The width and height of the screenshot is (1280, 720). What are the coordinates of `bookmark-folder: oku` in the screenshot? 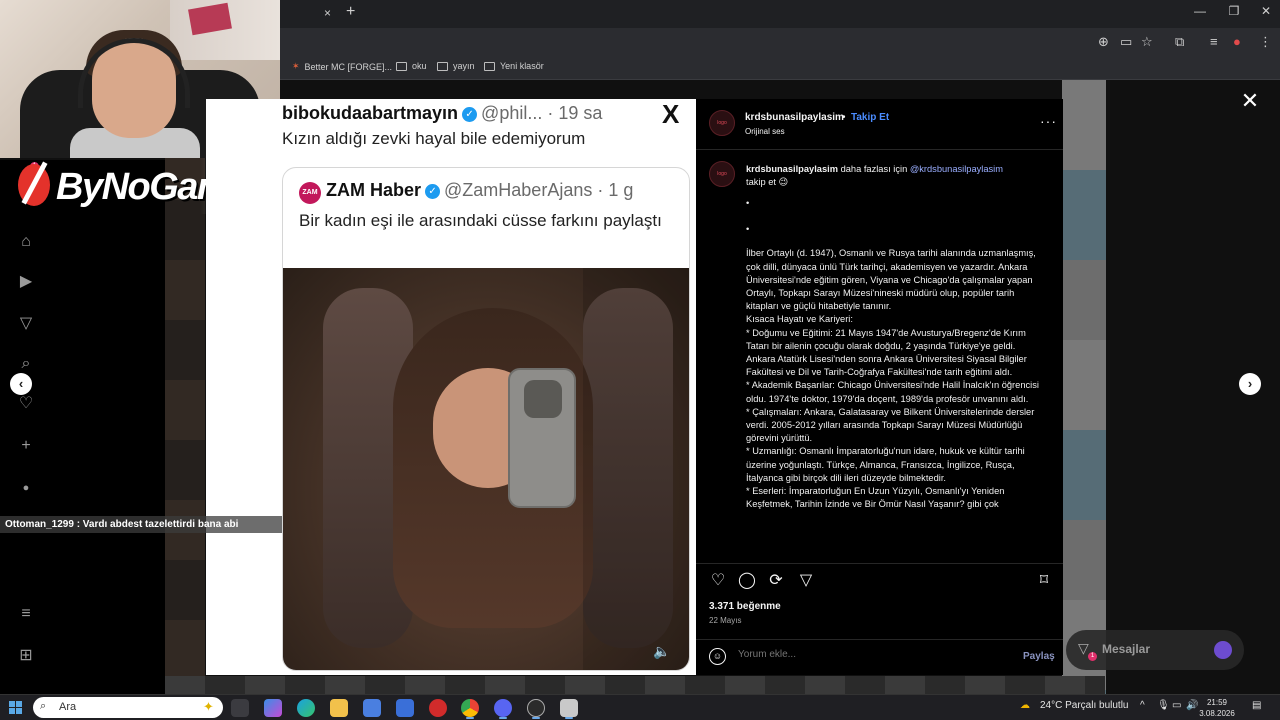 It's located at (411, 66).